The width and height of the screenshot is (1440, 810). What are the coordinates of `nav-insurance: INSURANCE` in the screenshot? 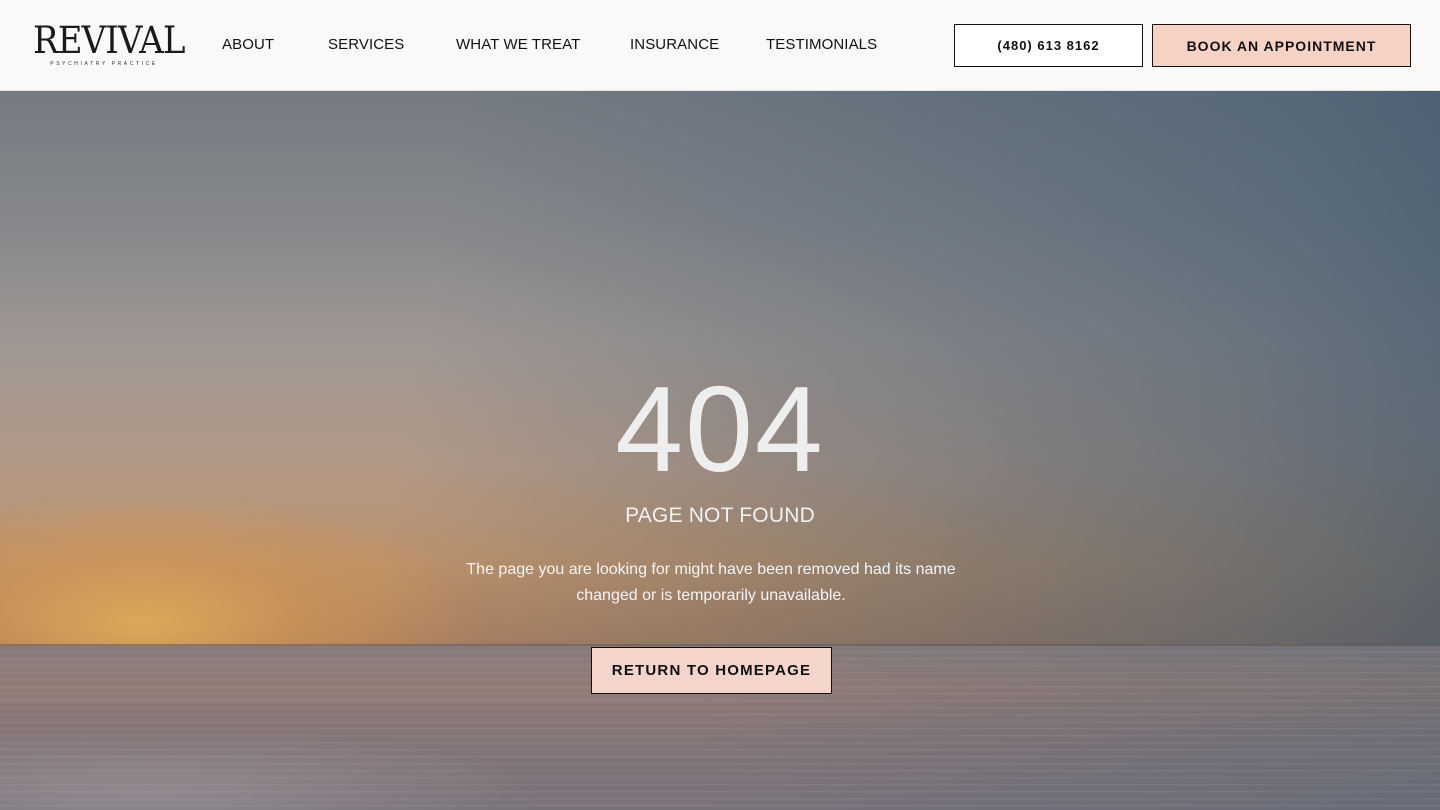 It's located at (674, 44).